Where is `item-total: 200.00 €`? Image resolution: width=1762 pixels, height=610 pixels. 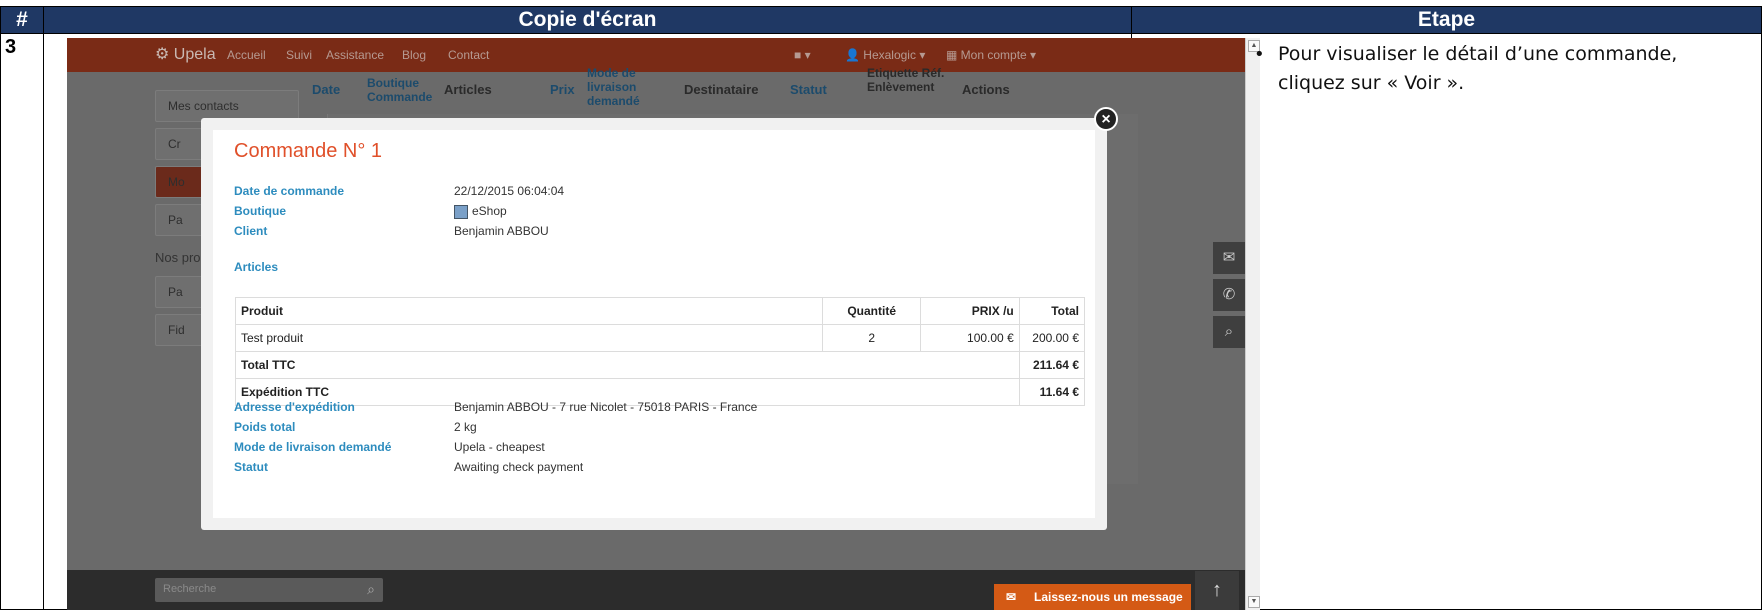 item-total: 200.00 € is located at coordinates (1052, 338).